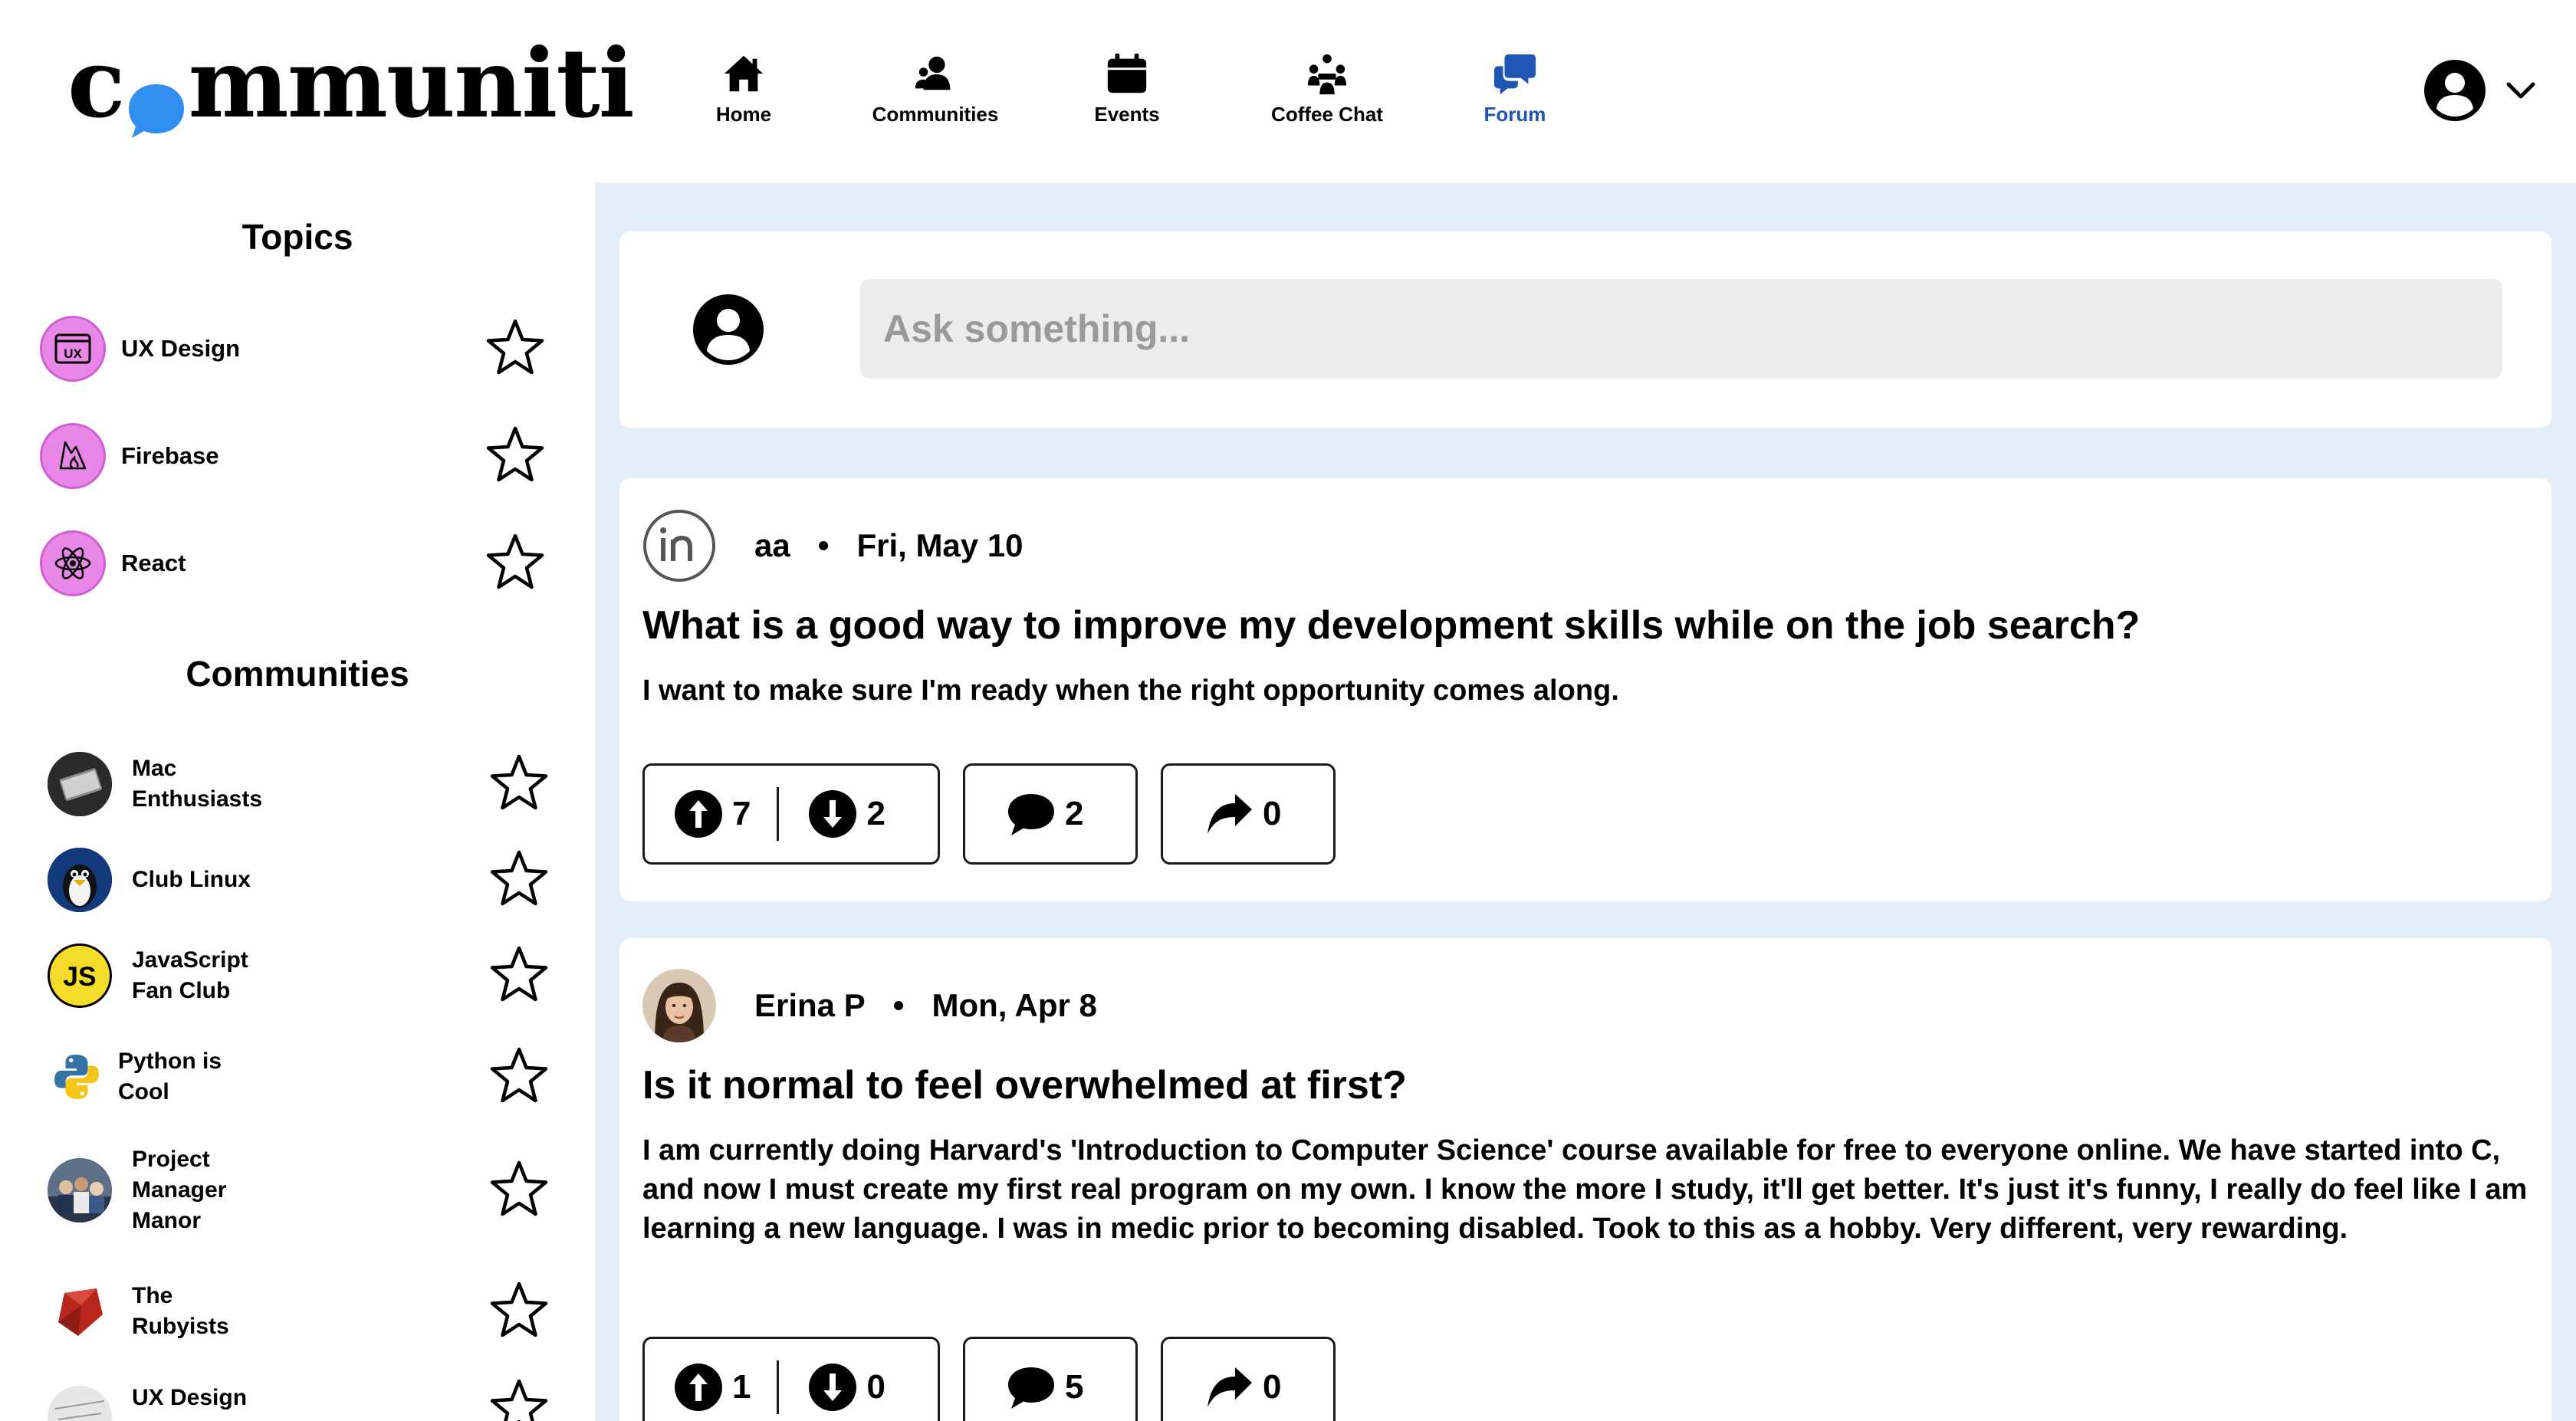 Image resolution: width=2576 pixels, height=1421 pixels. Describe the element at coordinates (73, 456) in the screenshot. I see `firebase-icon` at that location.